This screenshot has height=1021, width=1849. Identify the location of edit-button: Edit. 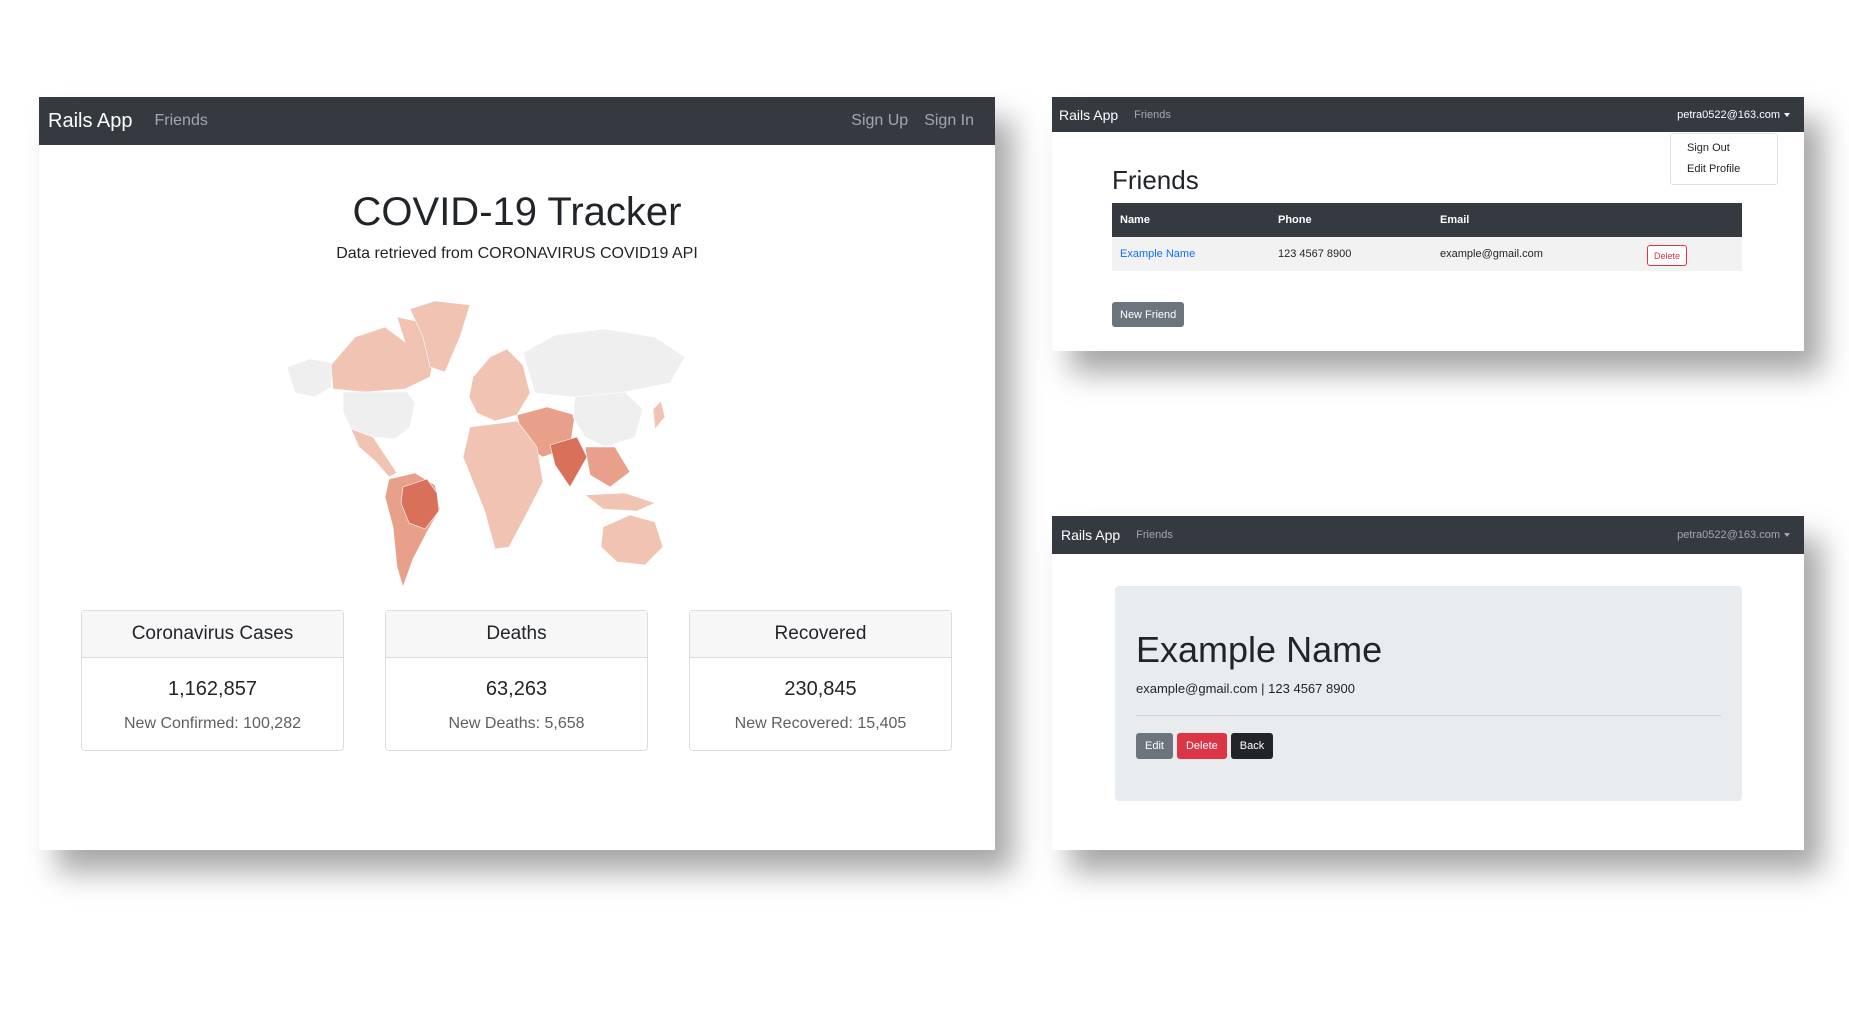
(1154, 746).